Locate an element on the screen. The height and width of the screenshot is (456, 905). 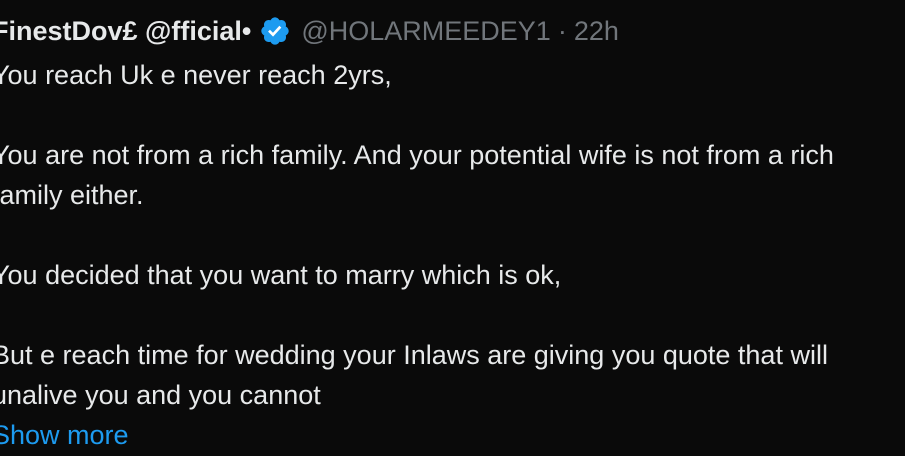
tweet-text-line: You reach Uk e never reach 2yrs, is located at coordinates (196, 75).